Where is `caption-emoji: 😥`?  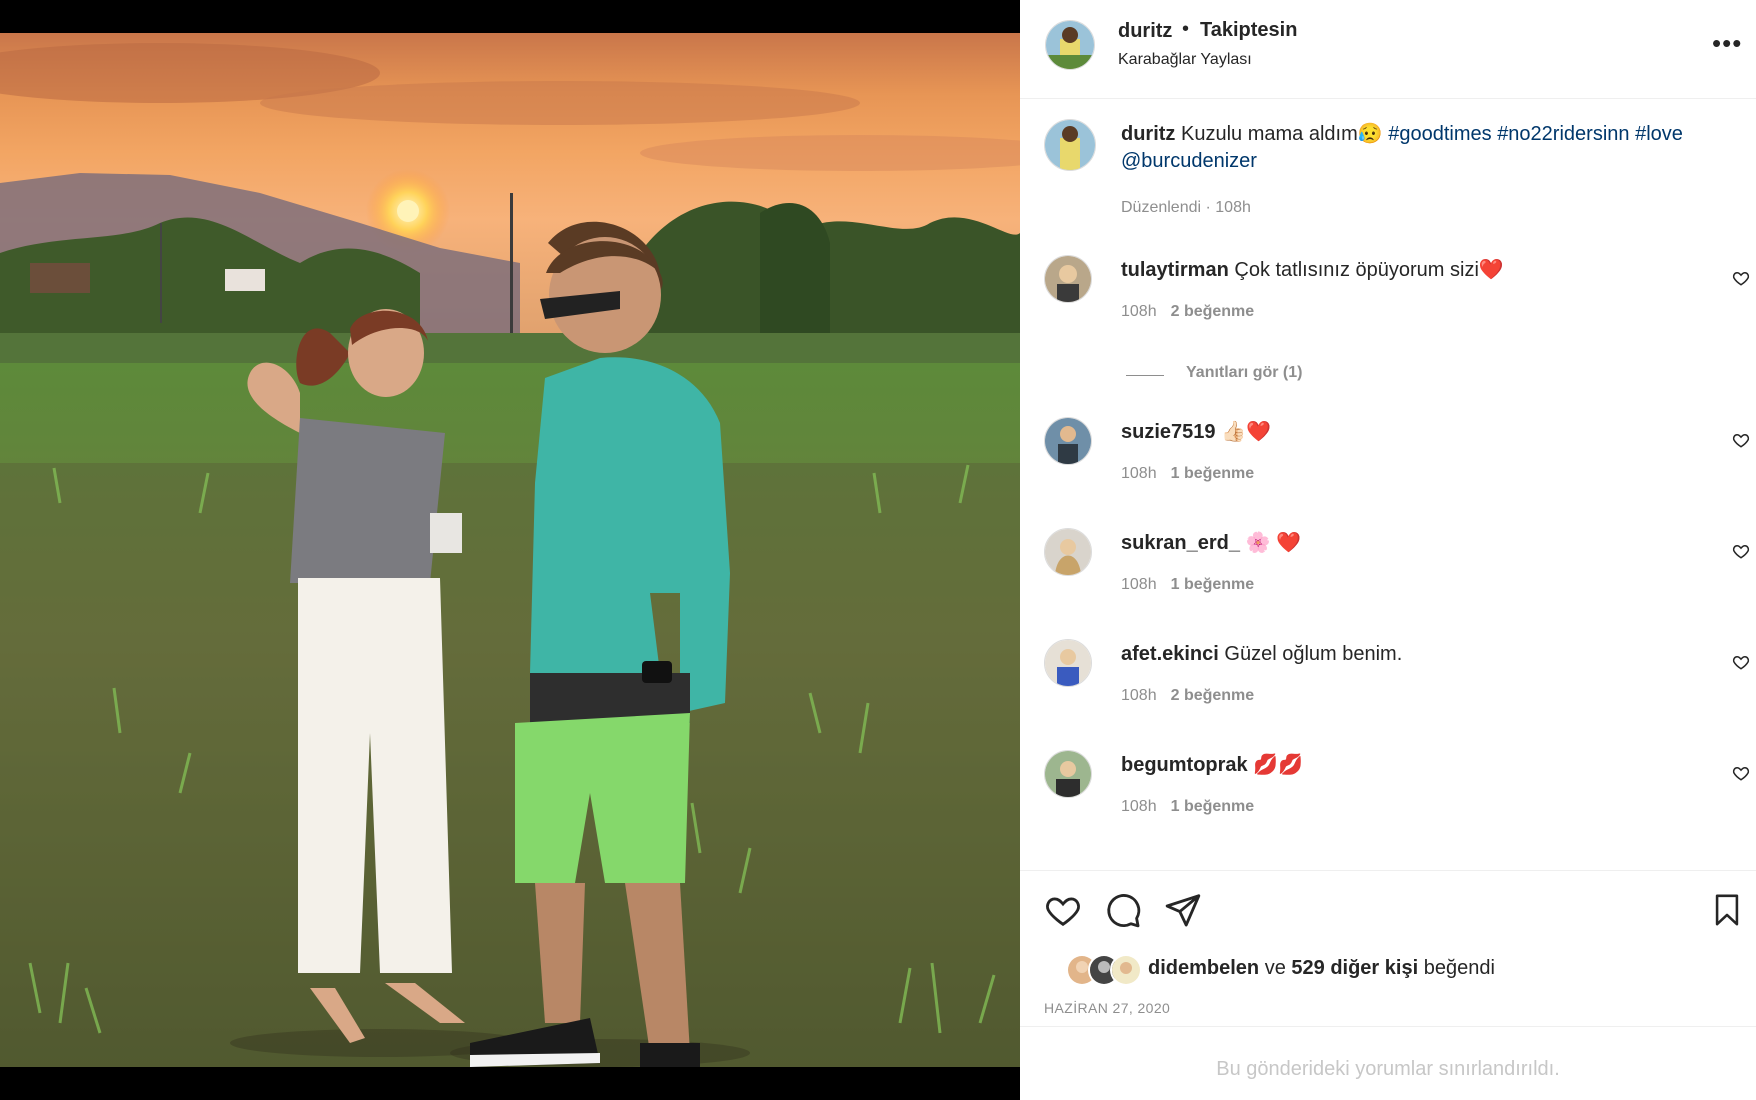 caption-emoji: 😥 is located at coordinates (1370, 134).